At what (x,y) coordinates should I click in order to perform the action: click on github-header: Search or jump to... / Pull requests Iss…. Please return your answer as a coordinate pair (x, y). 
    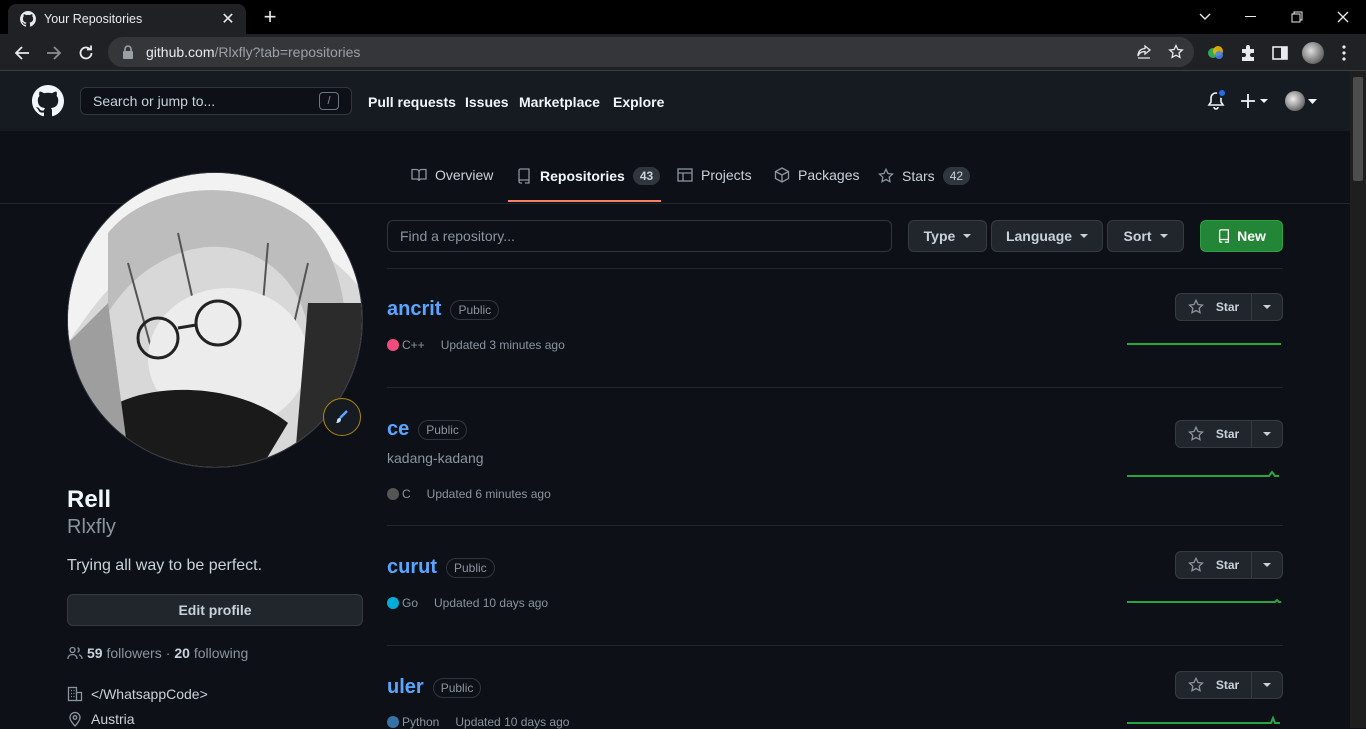
    Looking at the image, I should click on (675, 101).